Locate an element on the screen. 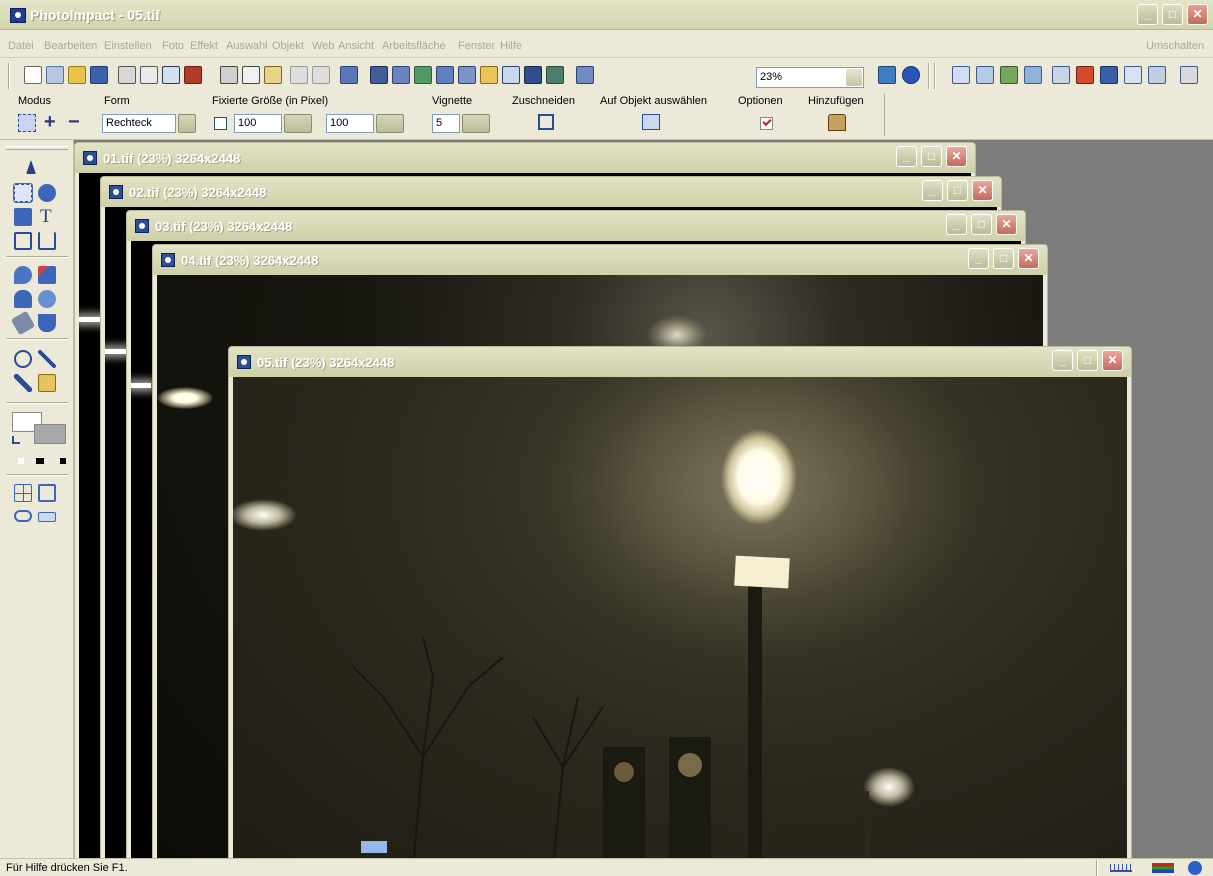 This screenshot has height=876, width=1213. guide-icon is located at coordinates (47, 493).